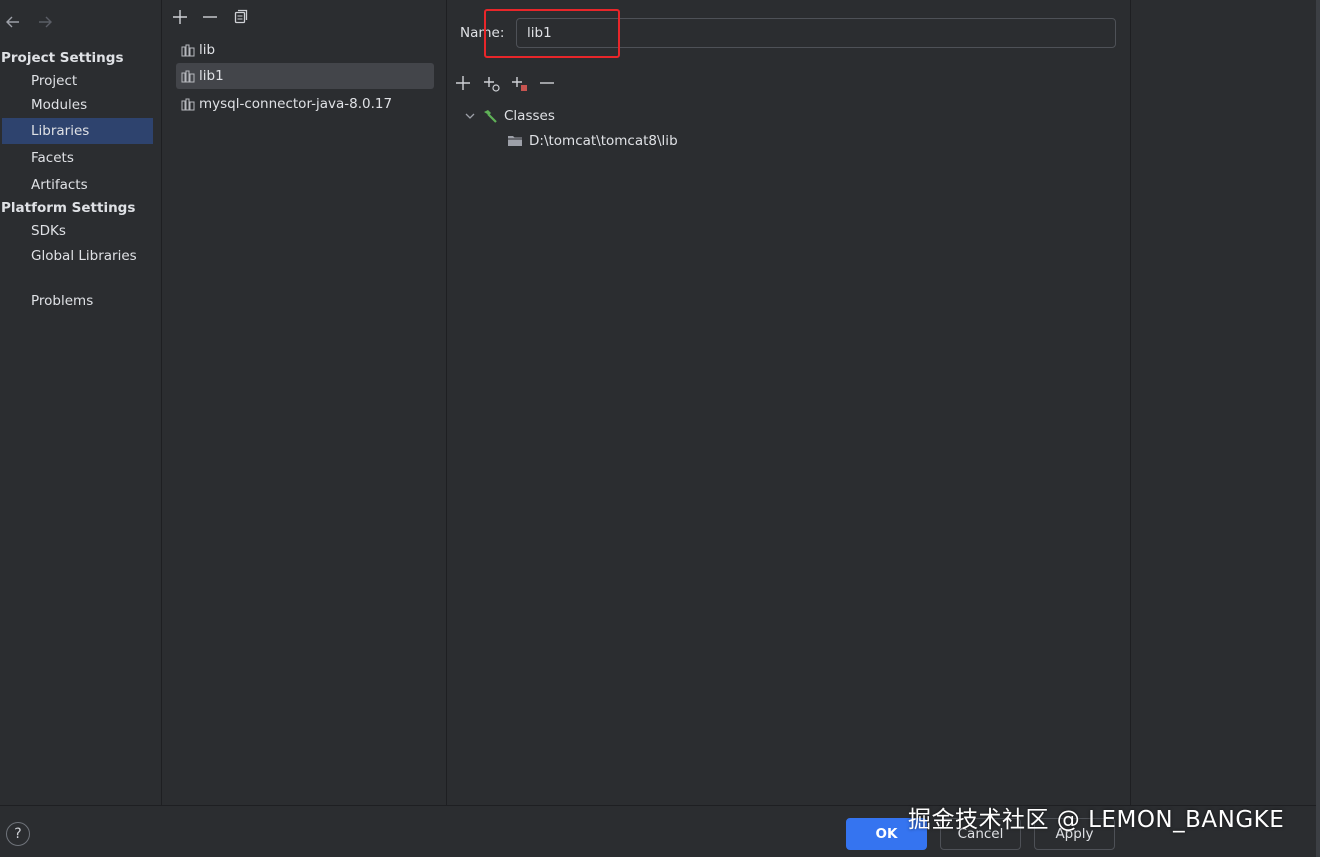 The height and width of the screenshot is (857, 1320). What do you see at coordinates (490, 116) in the screenshot?
I see `hammer-icon` at bounding box center [490, 116].